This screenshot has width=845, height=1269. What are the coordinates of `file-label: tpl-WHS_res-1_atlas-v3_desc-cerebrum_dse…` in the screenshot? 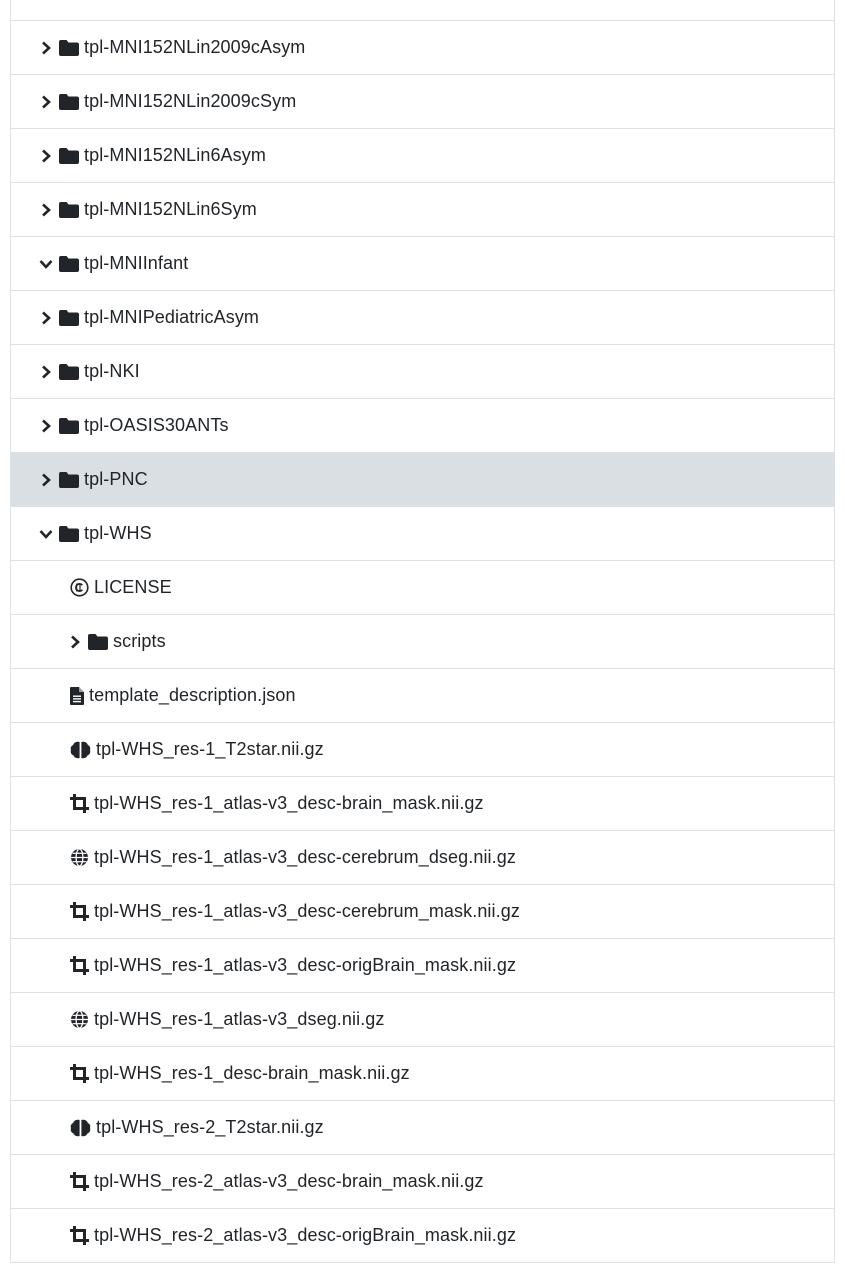 It's located at (305, 857).